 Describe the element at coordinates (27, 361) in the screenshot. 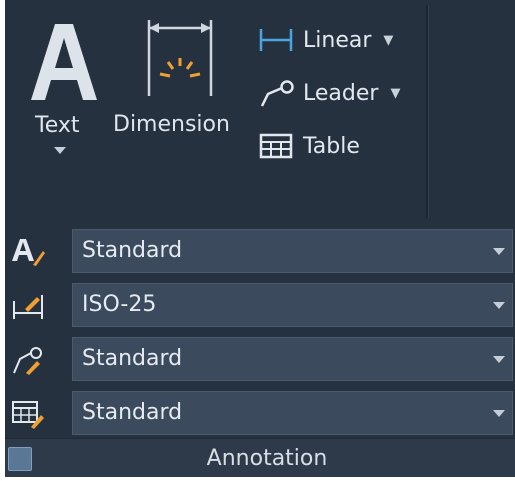

I see `multileader-style-icon` at that location.